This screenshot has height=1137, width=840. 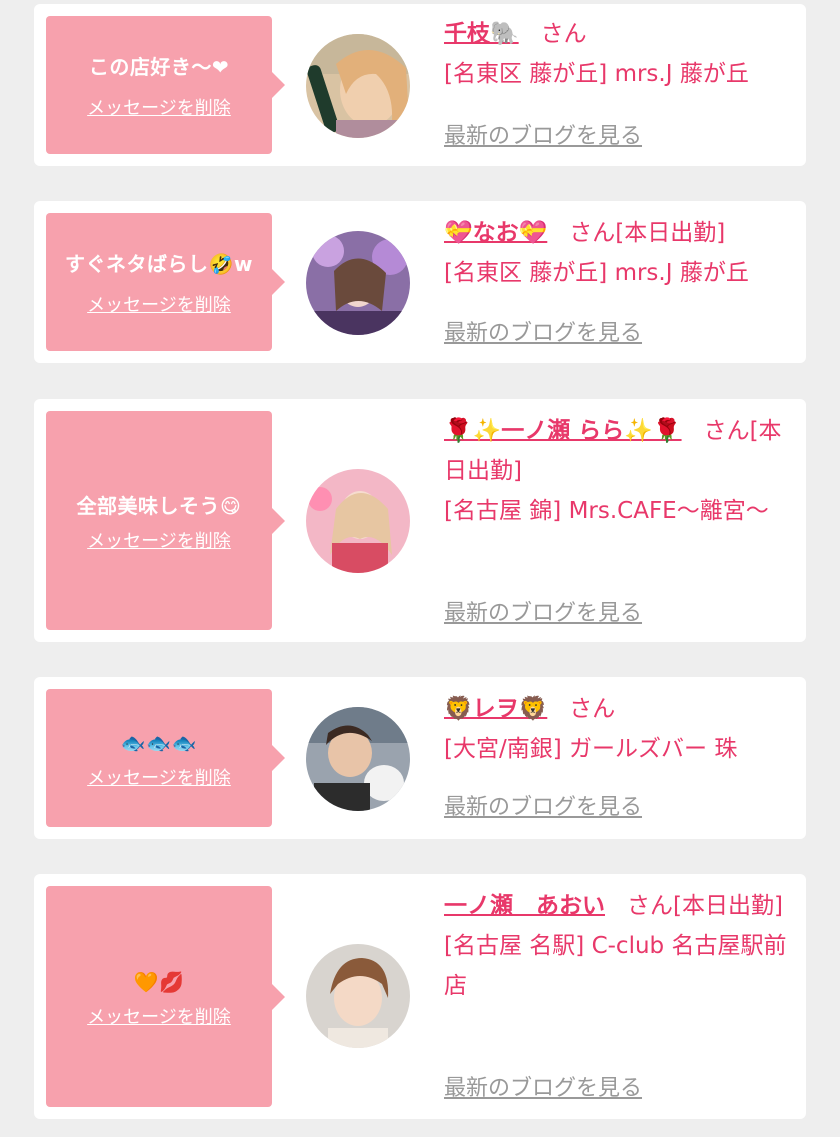 I want to click on message-bubble: すぐネタばらし🤣w メッセージを削除, so click(x=165, y=282).